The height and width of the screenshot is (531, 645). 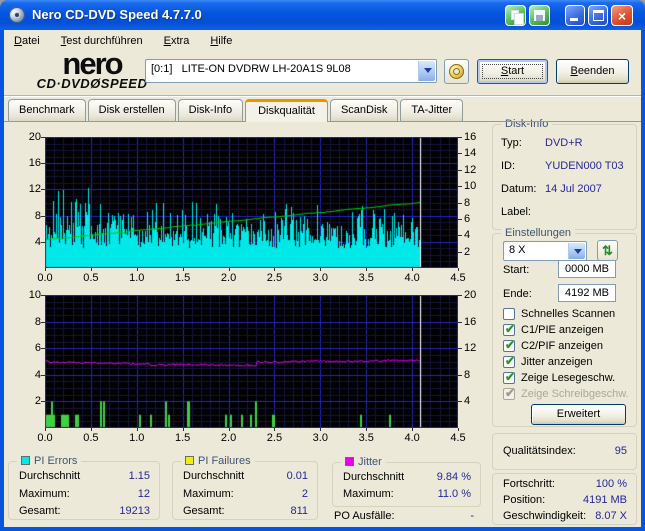 What do you see at coordinates (575, 15) in the screenshot?
I see `minimize-button` at bounding box center [575, 15].